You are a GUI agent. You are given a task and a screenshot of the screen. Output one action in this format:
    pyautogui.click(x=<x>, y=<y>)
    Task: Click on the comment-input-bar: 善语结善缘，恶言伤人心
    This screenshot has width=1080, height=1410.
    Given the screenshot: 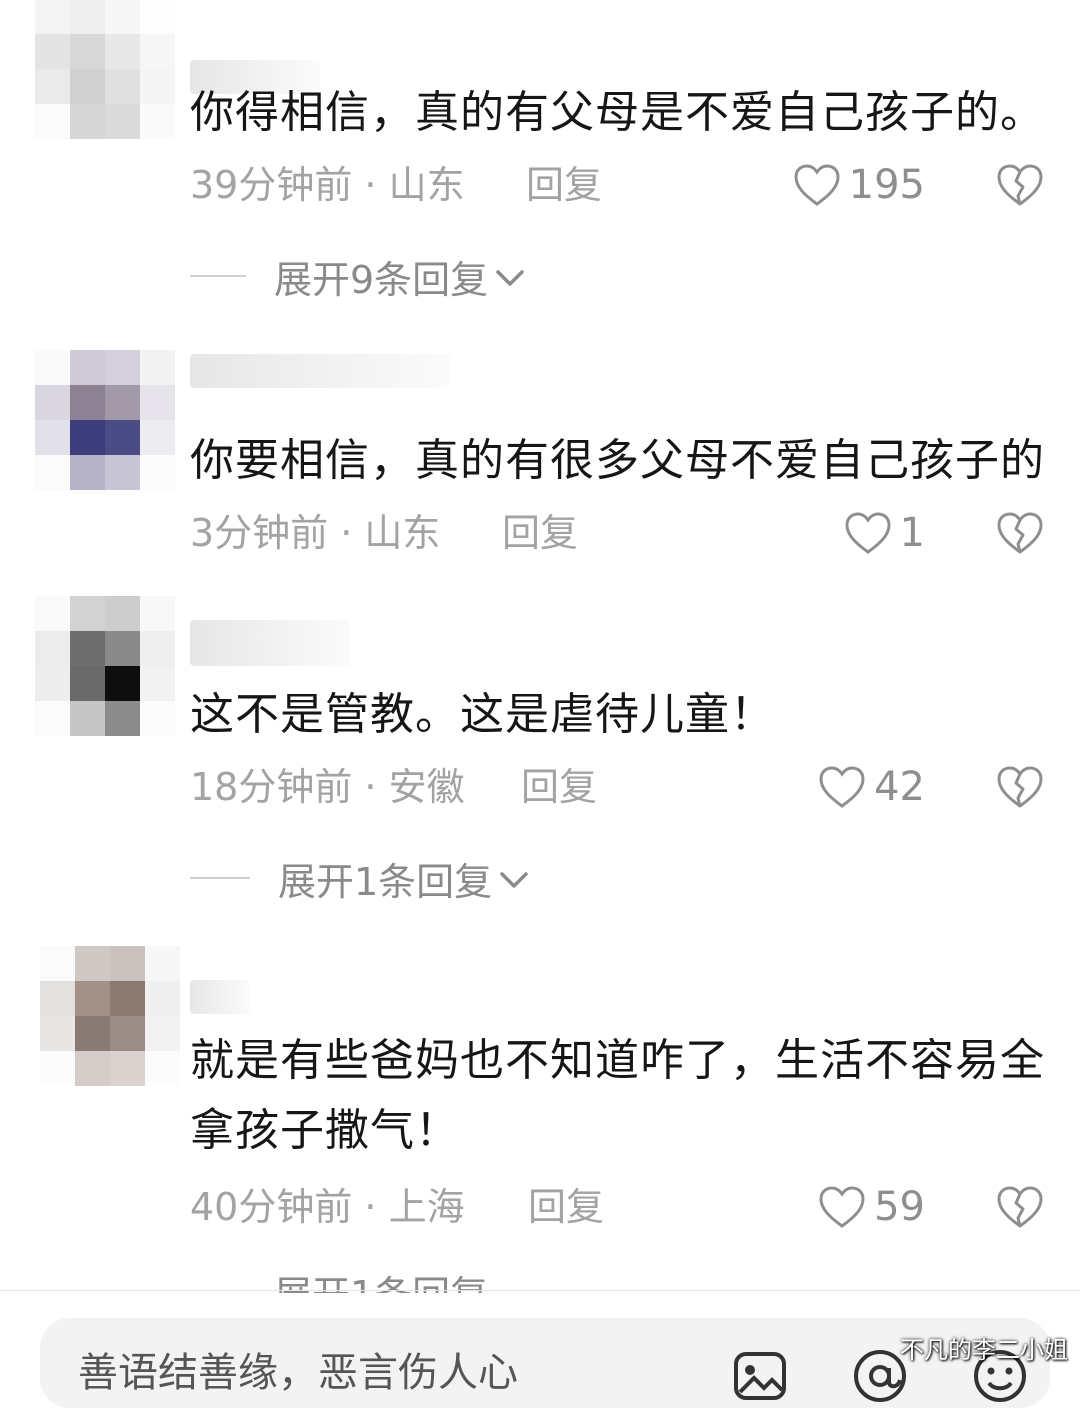 What is the action you would take?
    pyautogui.click(x=545, y=1363)
    